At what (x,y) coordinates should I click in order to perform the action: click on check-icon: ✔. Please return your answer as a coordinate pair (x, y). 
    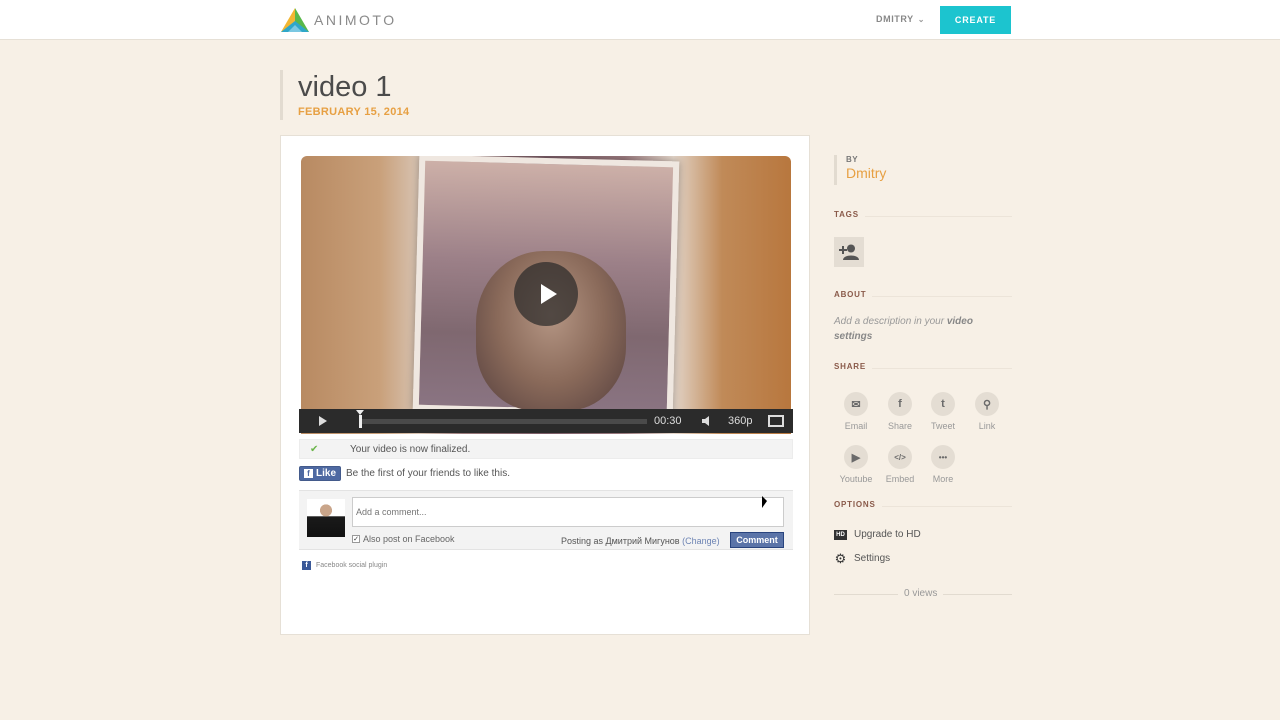
    Looking at the image, I should click on (314, 449).